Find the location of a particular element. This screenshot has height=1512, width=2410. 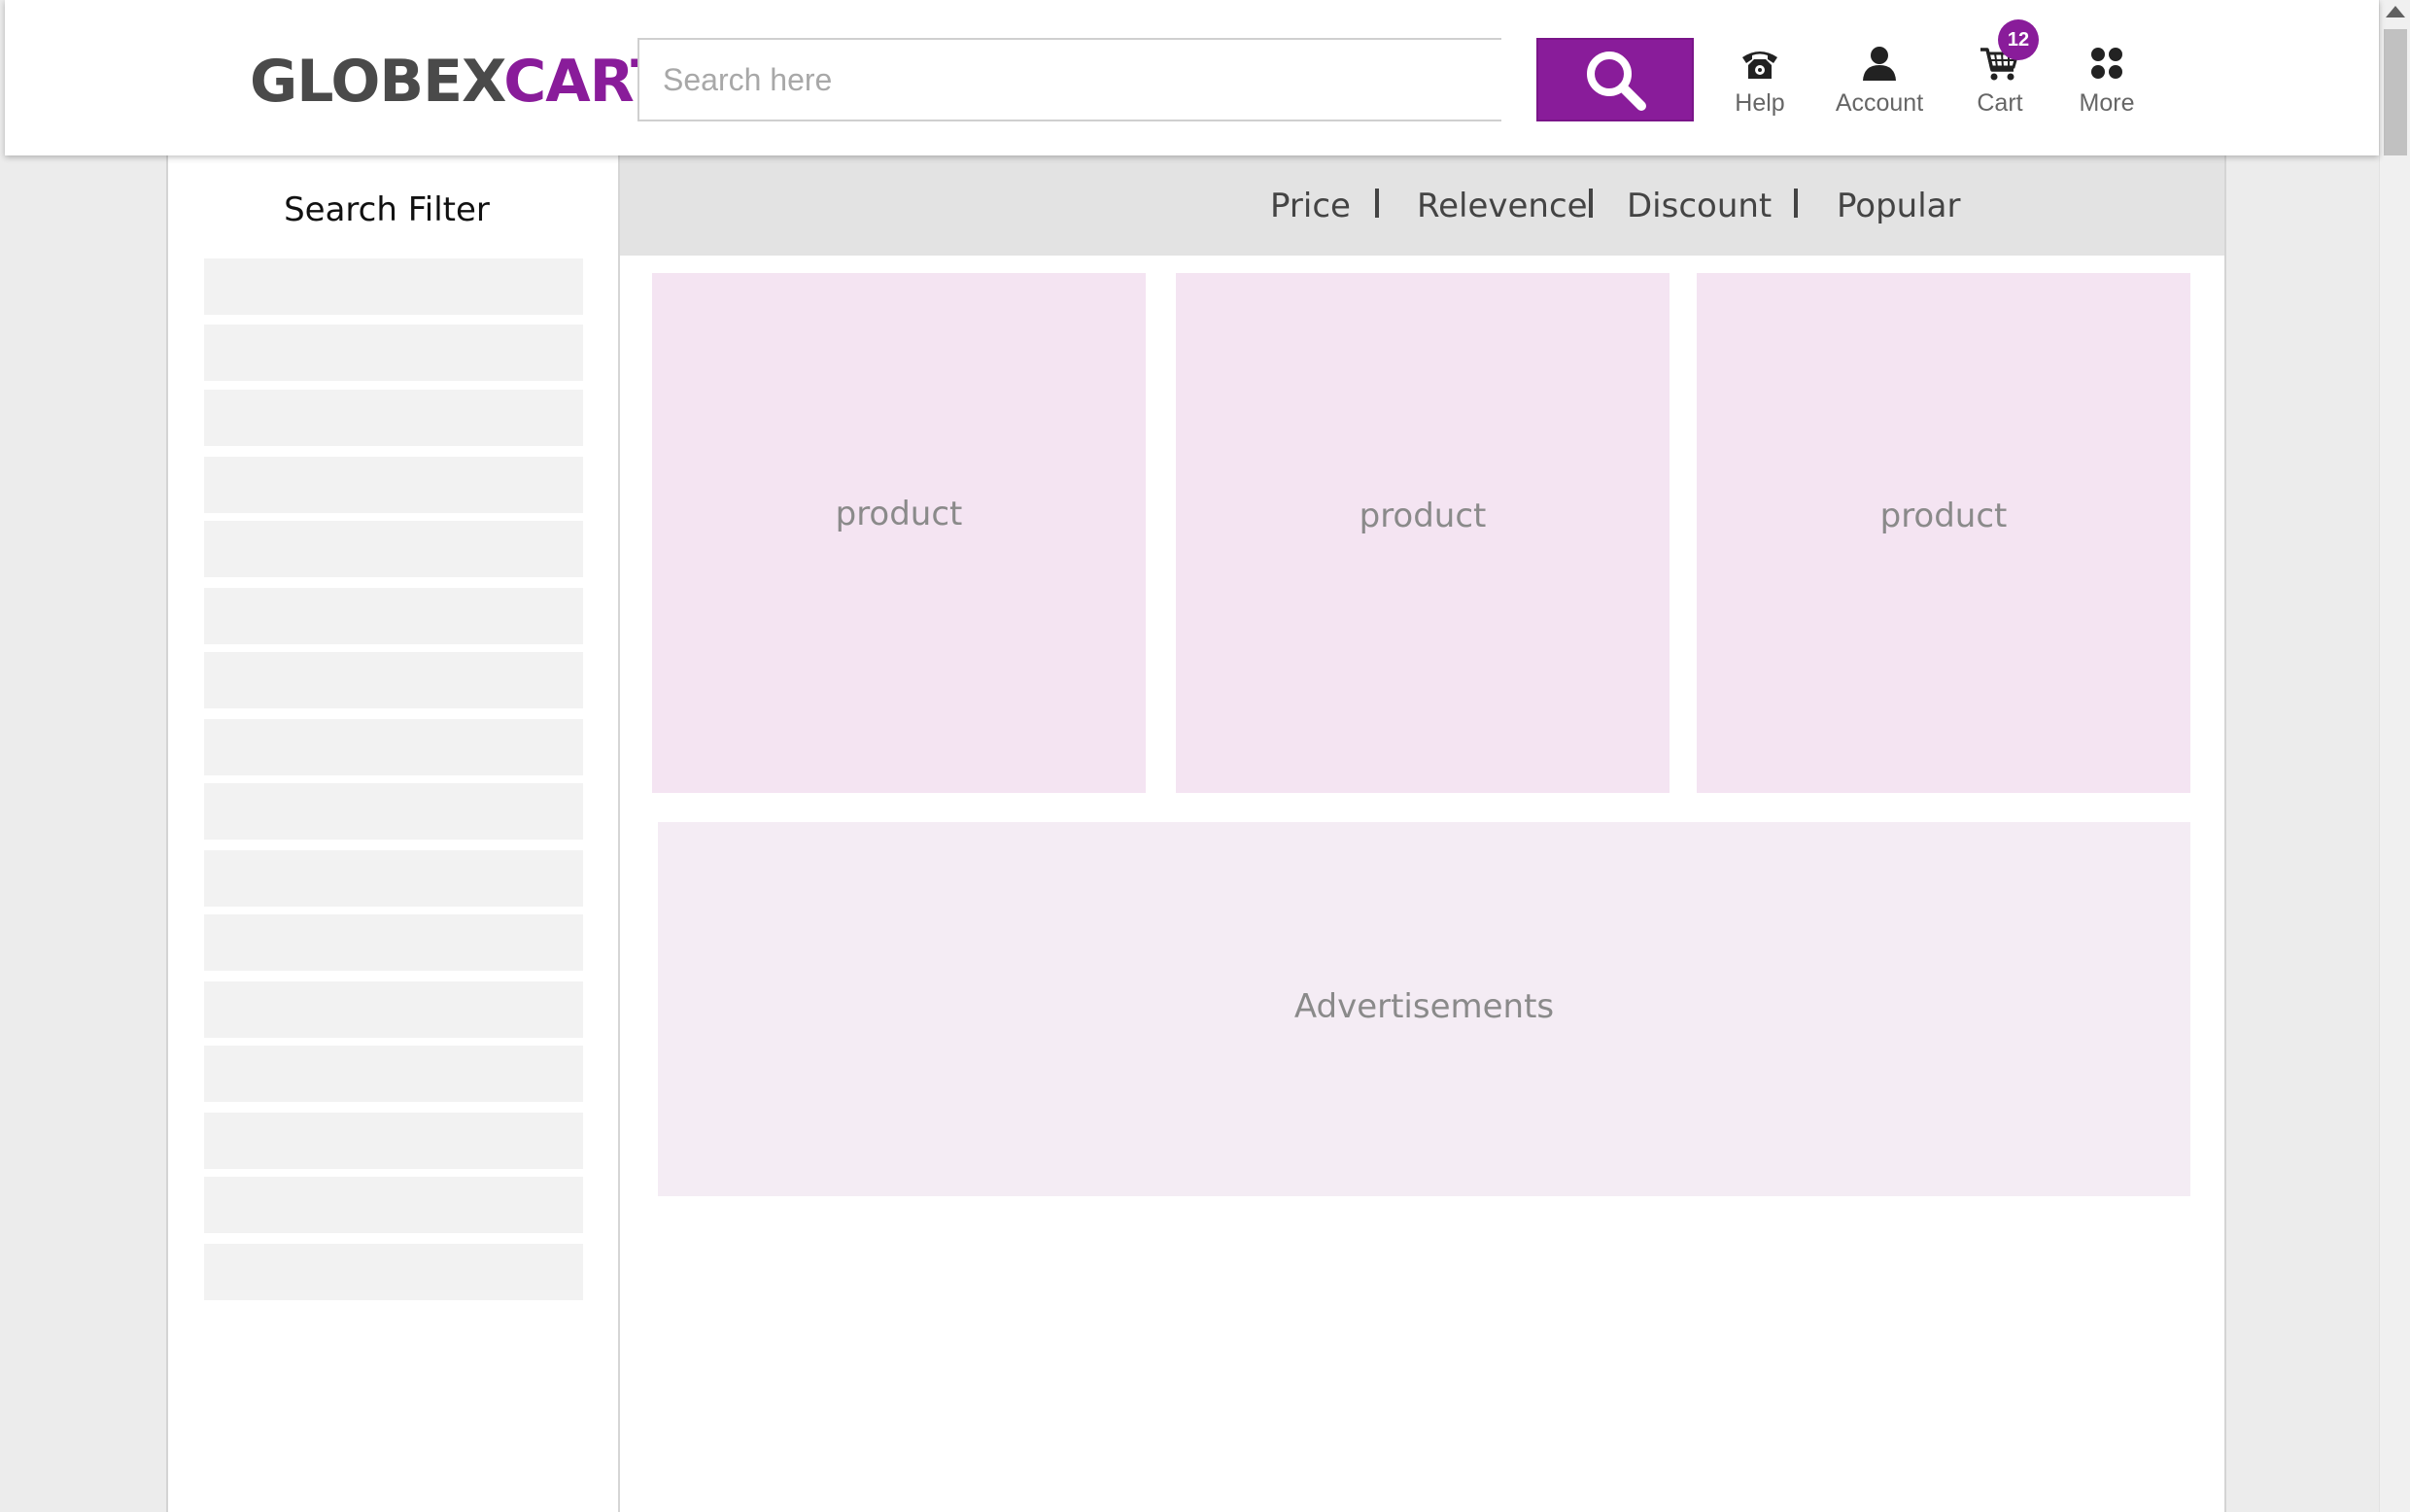

sort-bar: Price Relevence Discount Popular is located at coordinates (1422, 206).